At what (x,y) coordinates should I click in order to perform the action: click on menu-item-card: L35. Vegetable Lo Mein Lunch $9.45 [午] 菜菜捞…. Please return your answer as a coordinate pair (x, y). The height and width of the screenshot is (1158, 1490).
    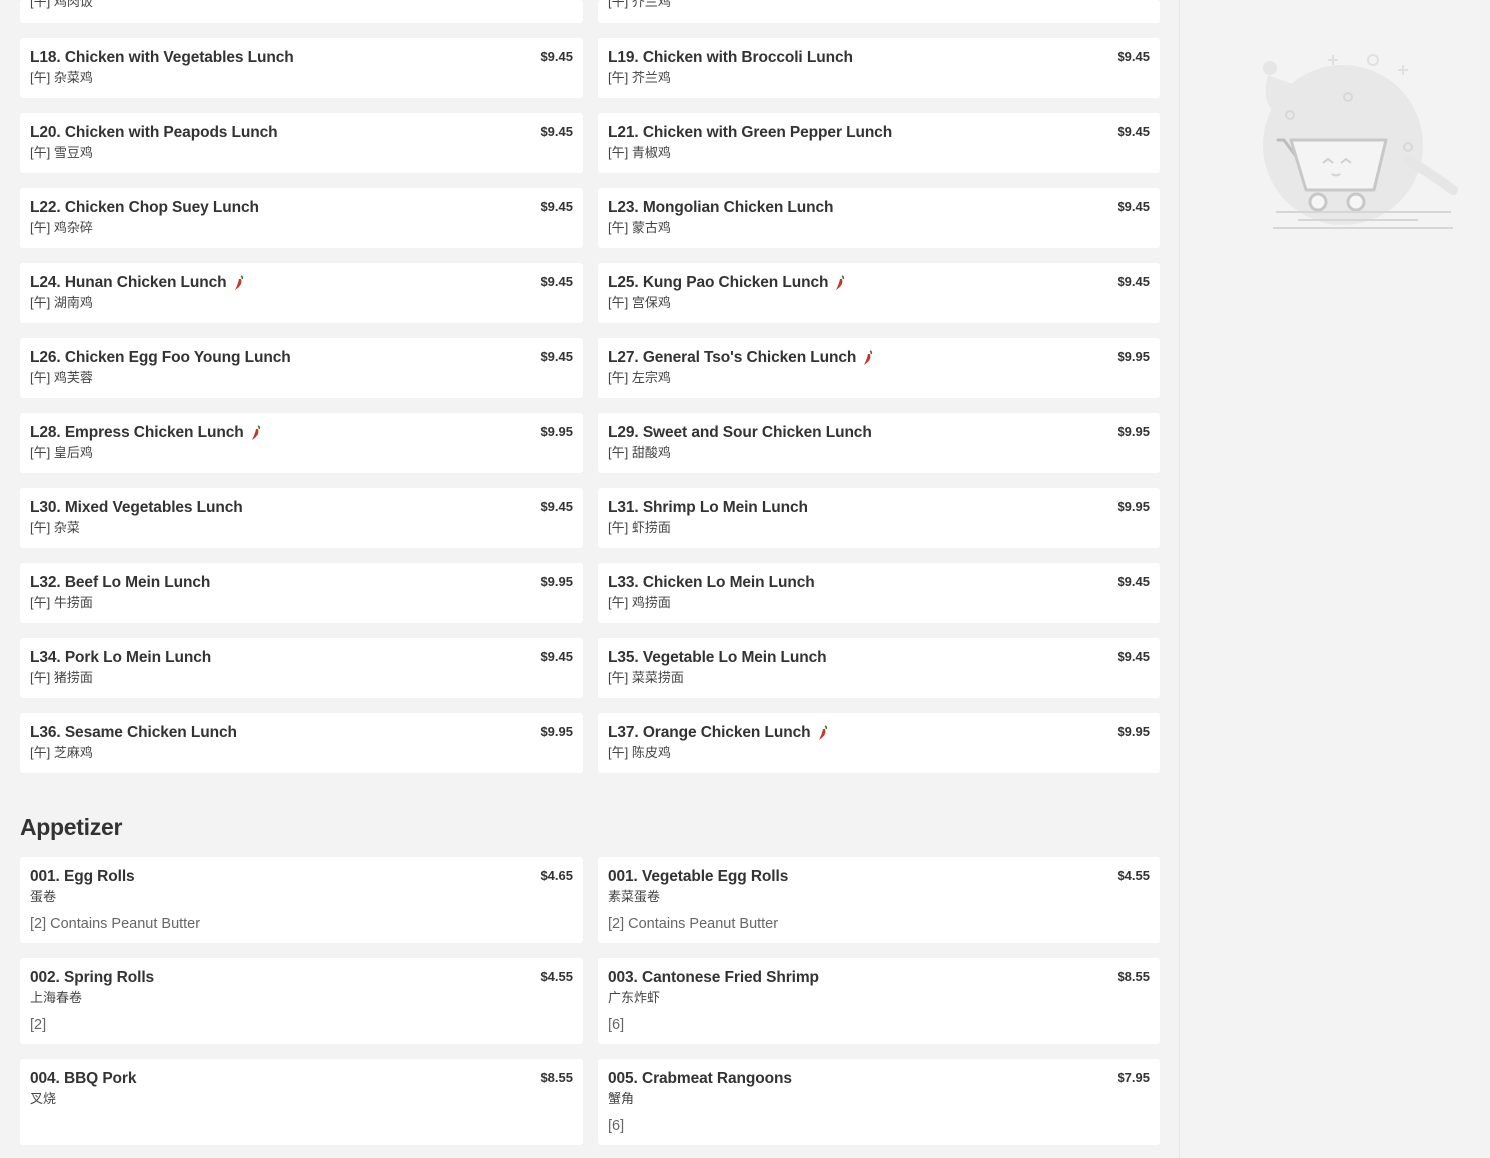
    Looking at the image, I should click on (879, 668).